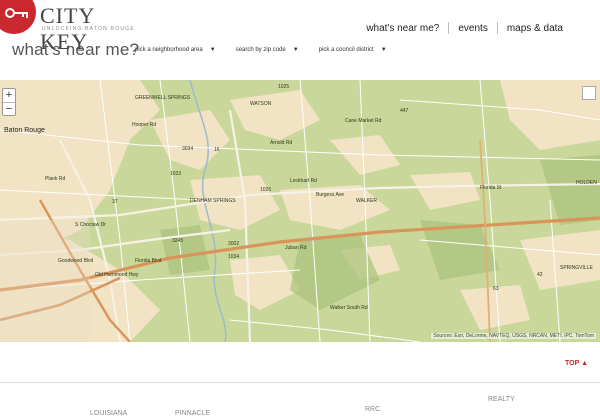 The image size is (600, 420). I want to click on road-label: Arnold Rd, so click(281, 143).